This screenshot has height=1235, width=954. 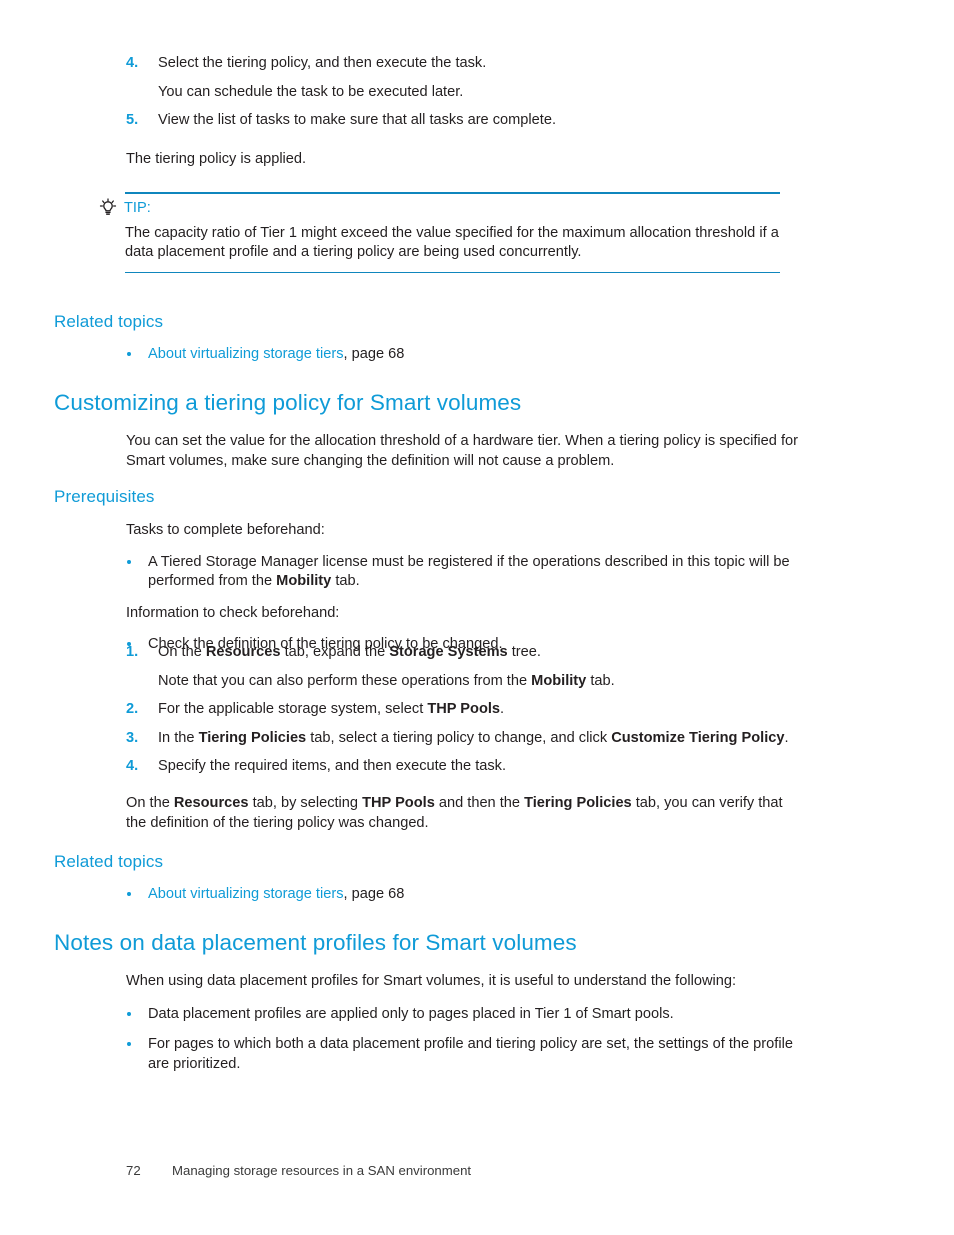 What do you see at coordinates (233, 612) in the screenshot?
I see `info-label: Information to check beforehand:` at bounding box center [233, 612].